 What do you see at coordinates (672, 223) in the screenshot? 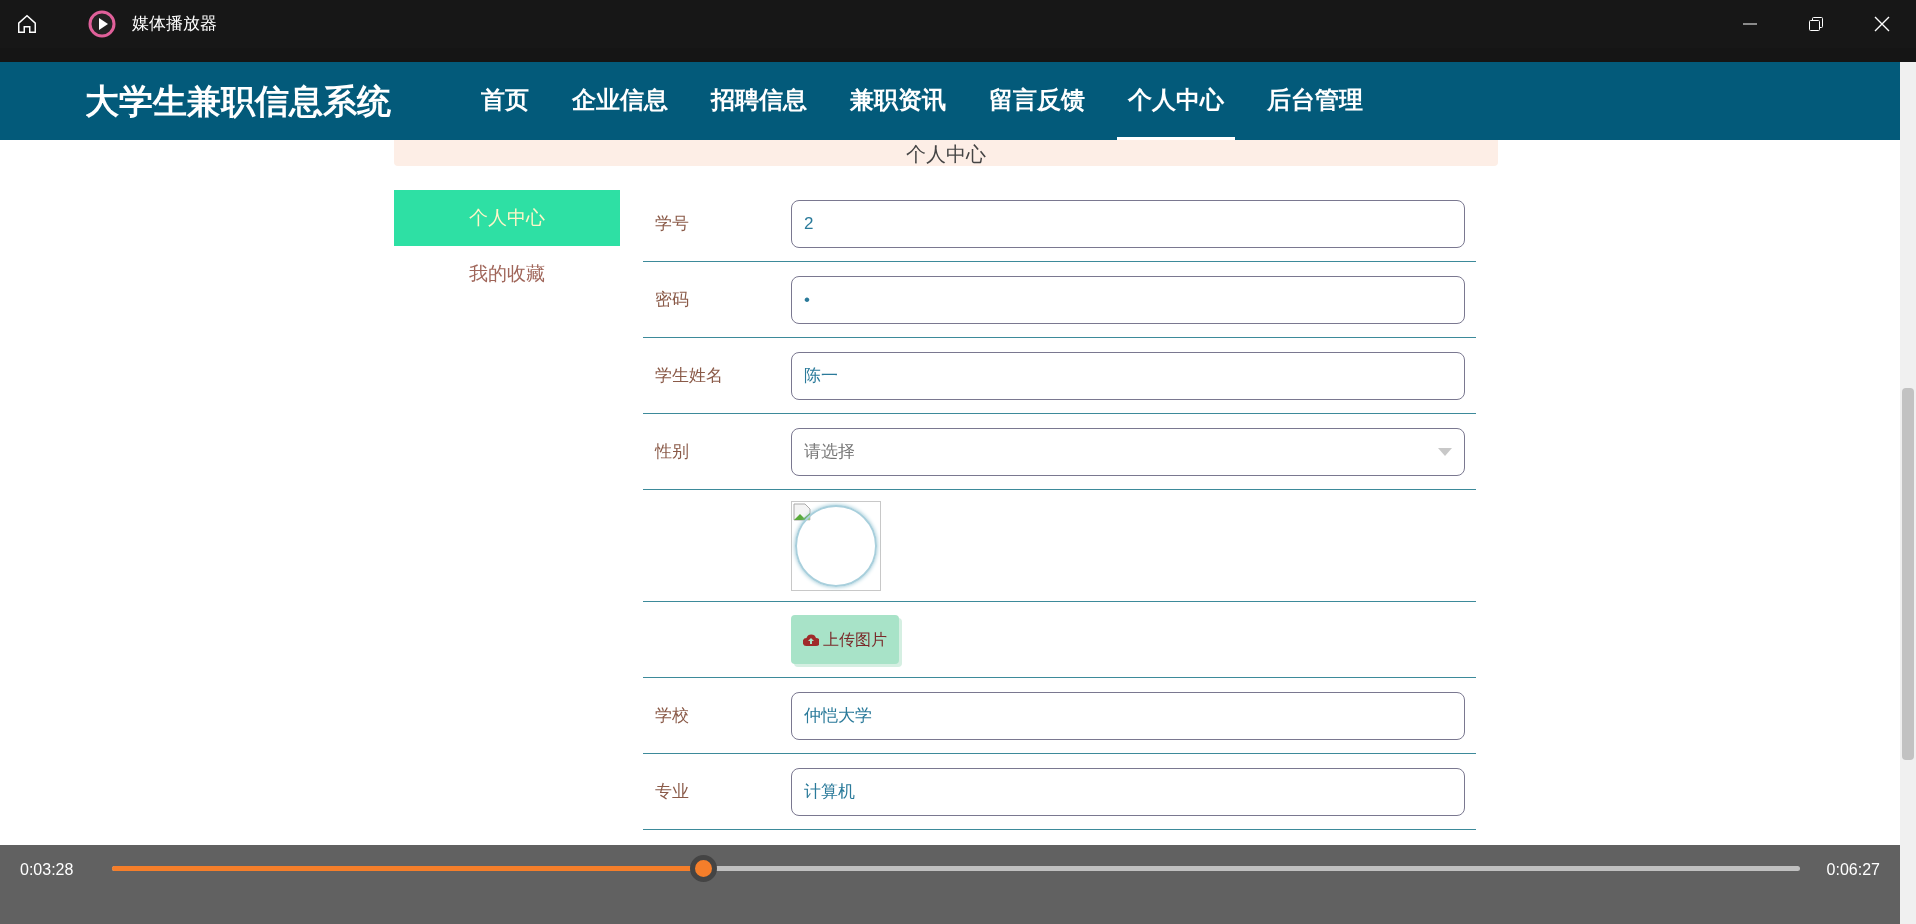
I see `field-label: 学号` at bounding box center [672, 223].